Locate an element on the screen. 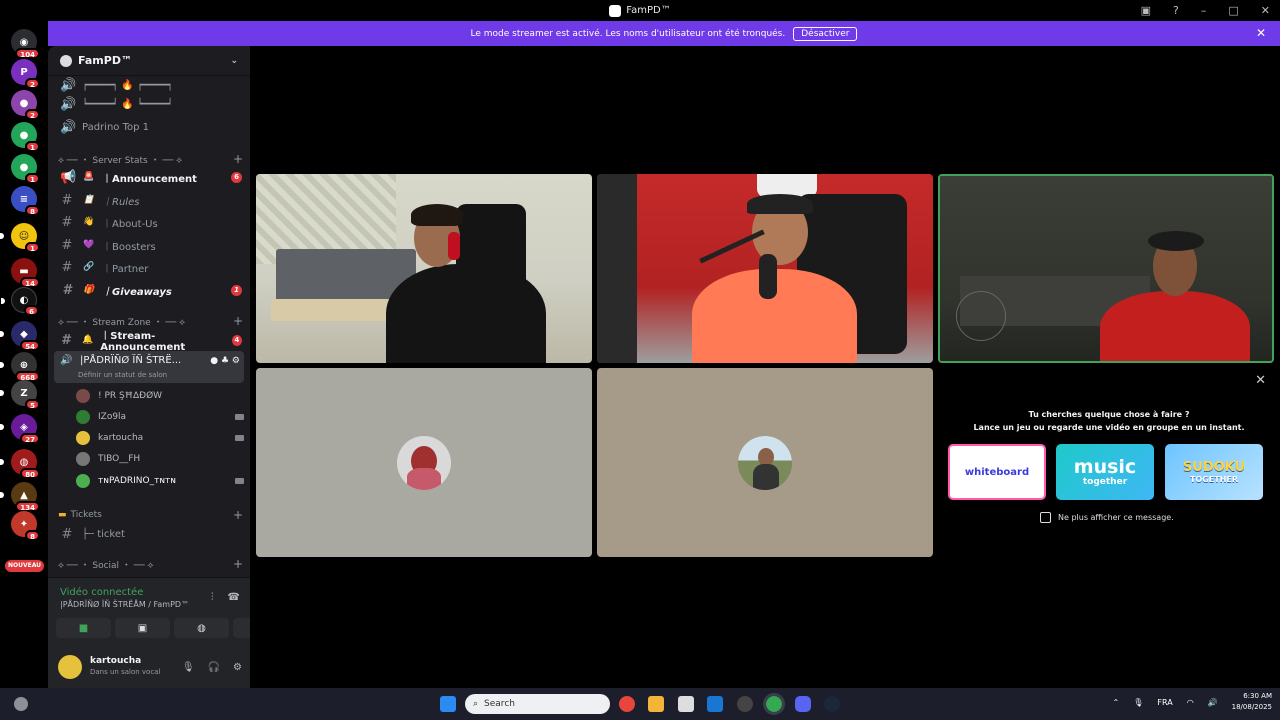 This screenshot has width=1280, height=720. server-icon: ◈ 27 is located at coordinates (20, 429).